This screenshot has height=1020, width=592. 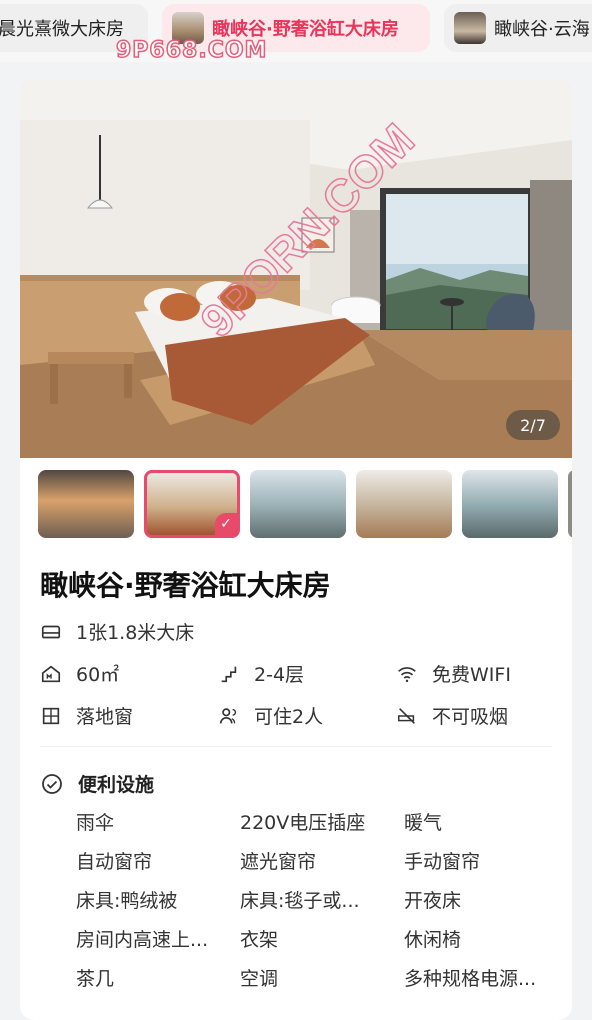 I want to click on gallery-counter: 2/7, so click(x=533, y=425).